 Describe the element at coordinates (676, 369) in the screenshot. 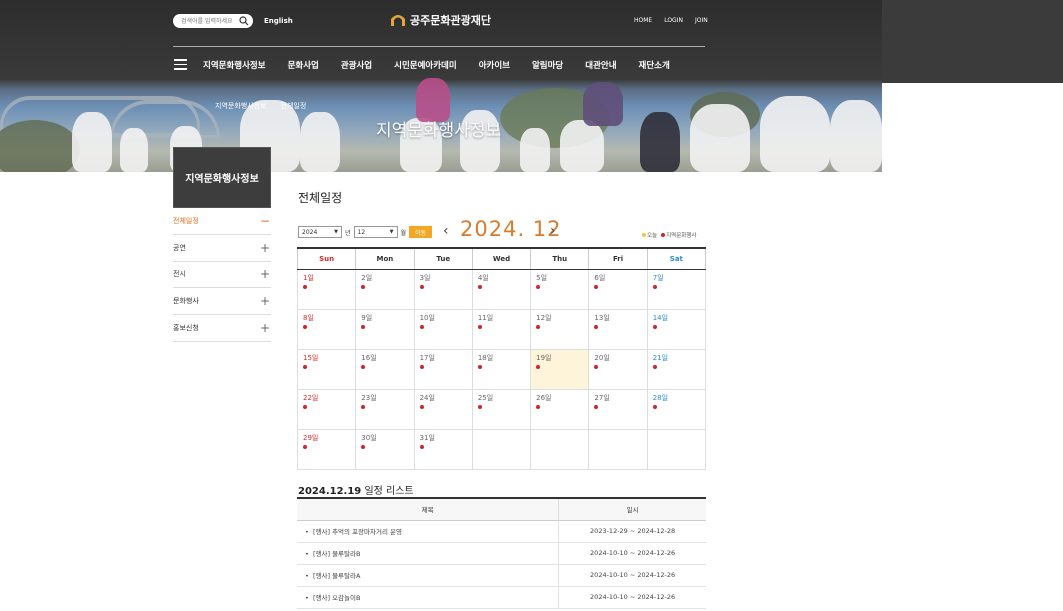

I see `calendar-day: 21일` at that location.